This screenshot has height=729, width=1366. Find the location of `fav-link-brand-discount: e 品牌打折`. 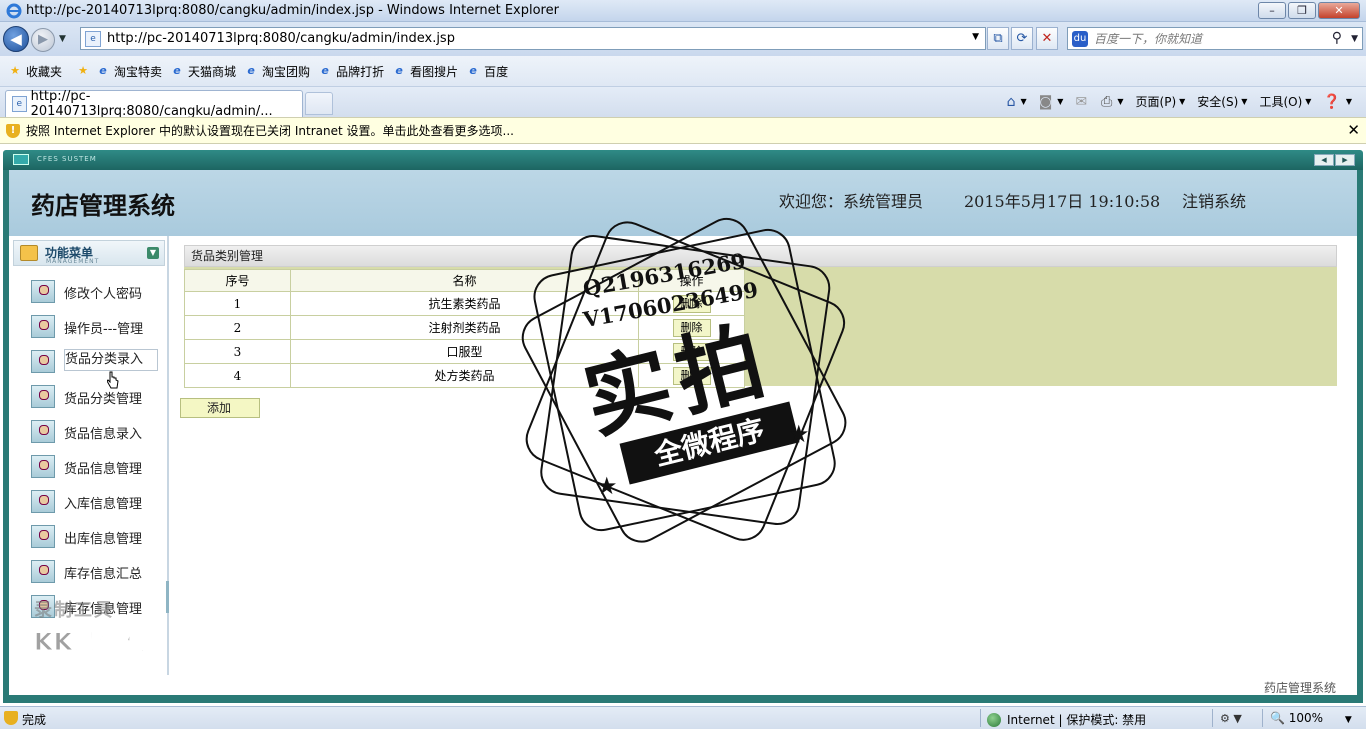

fav-link-brand-discount: e 品牌打折 is located at coordinates (351, 71).